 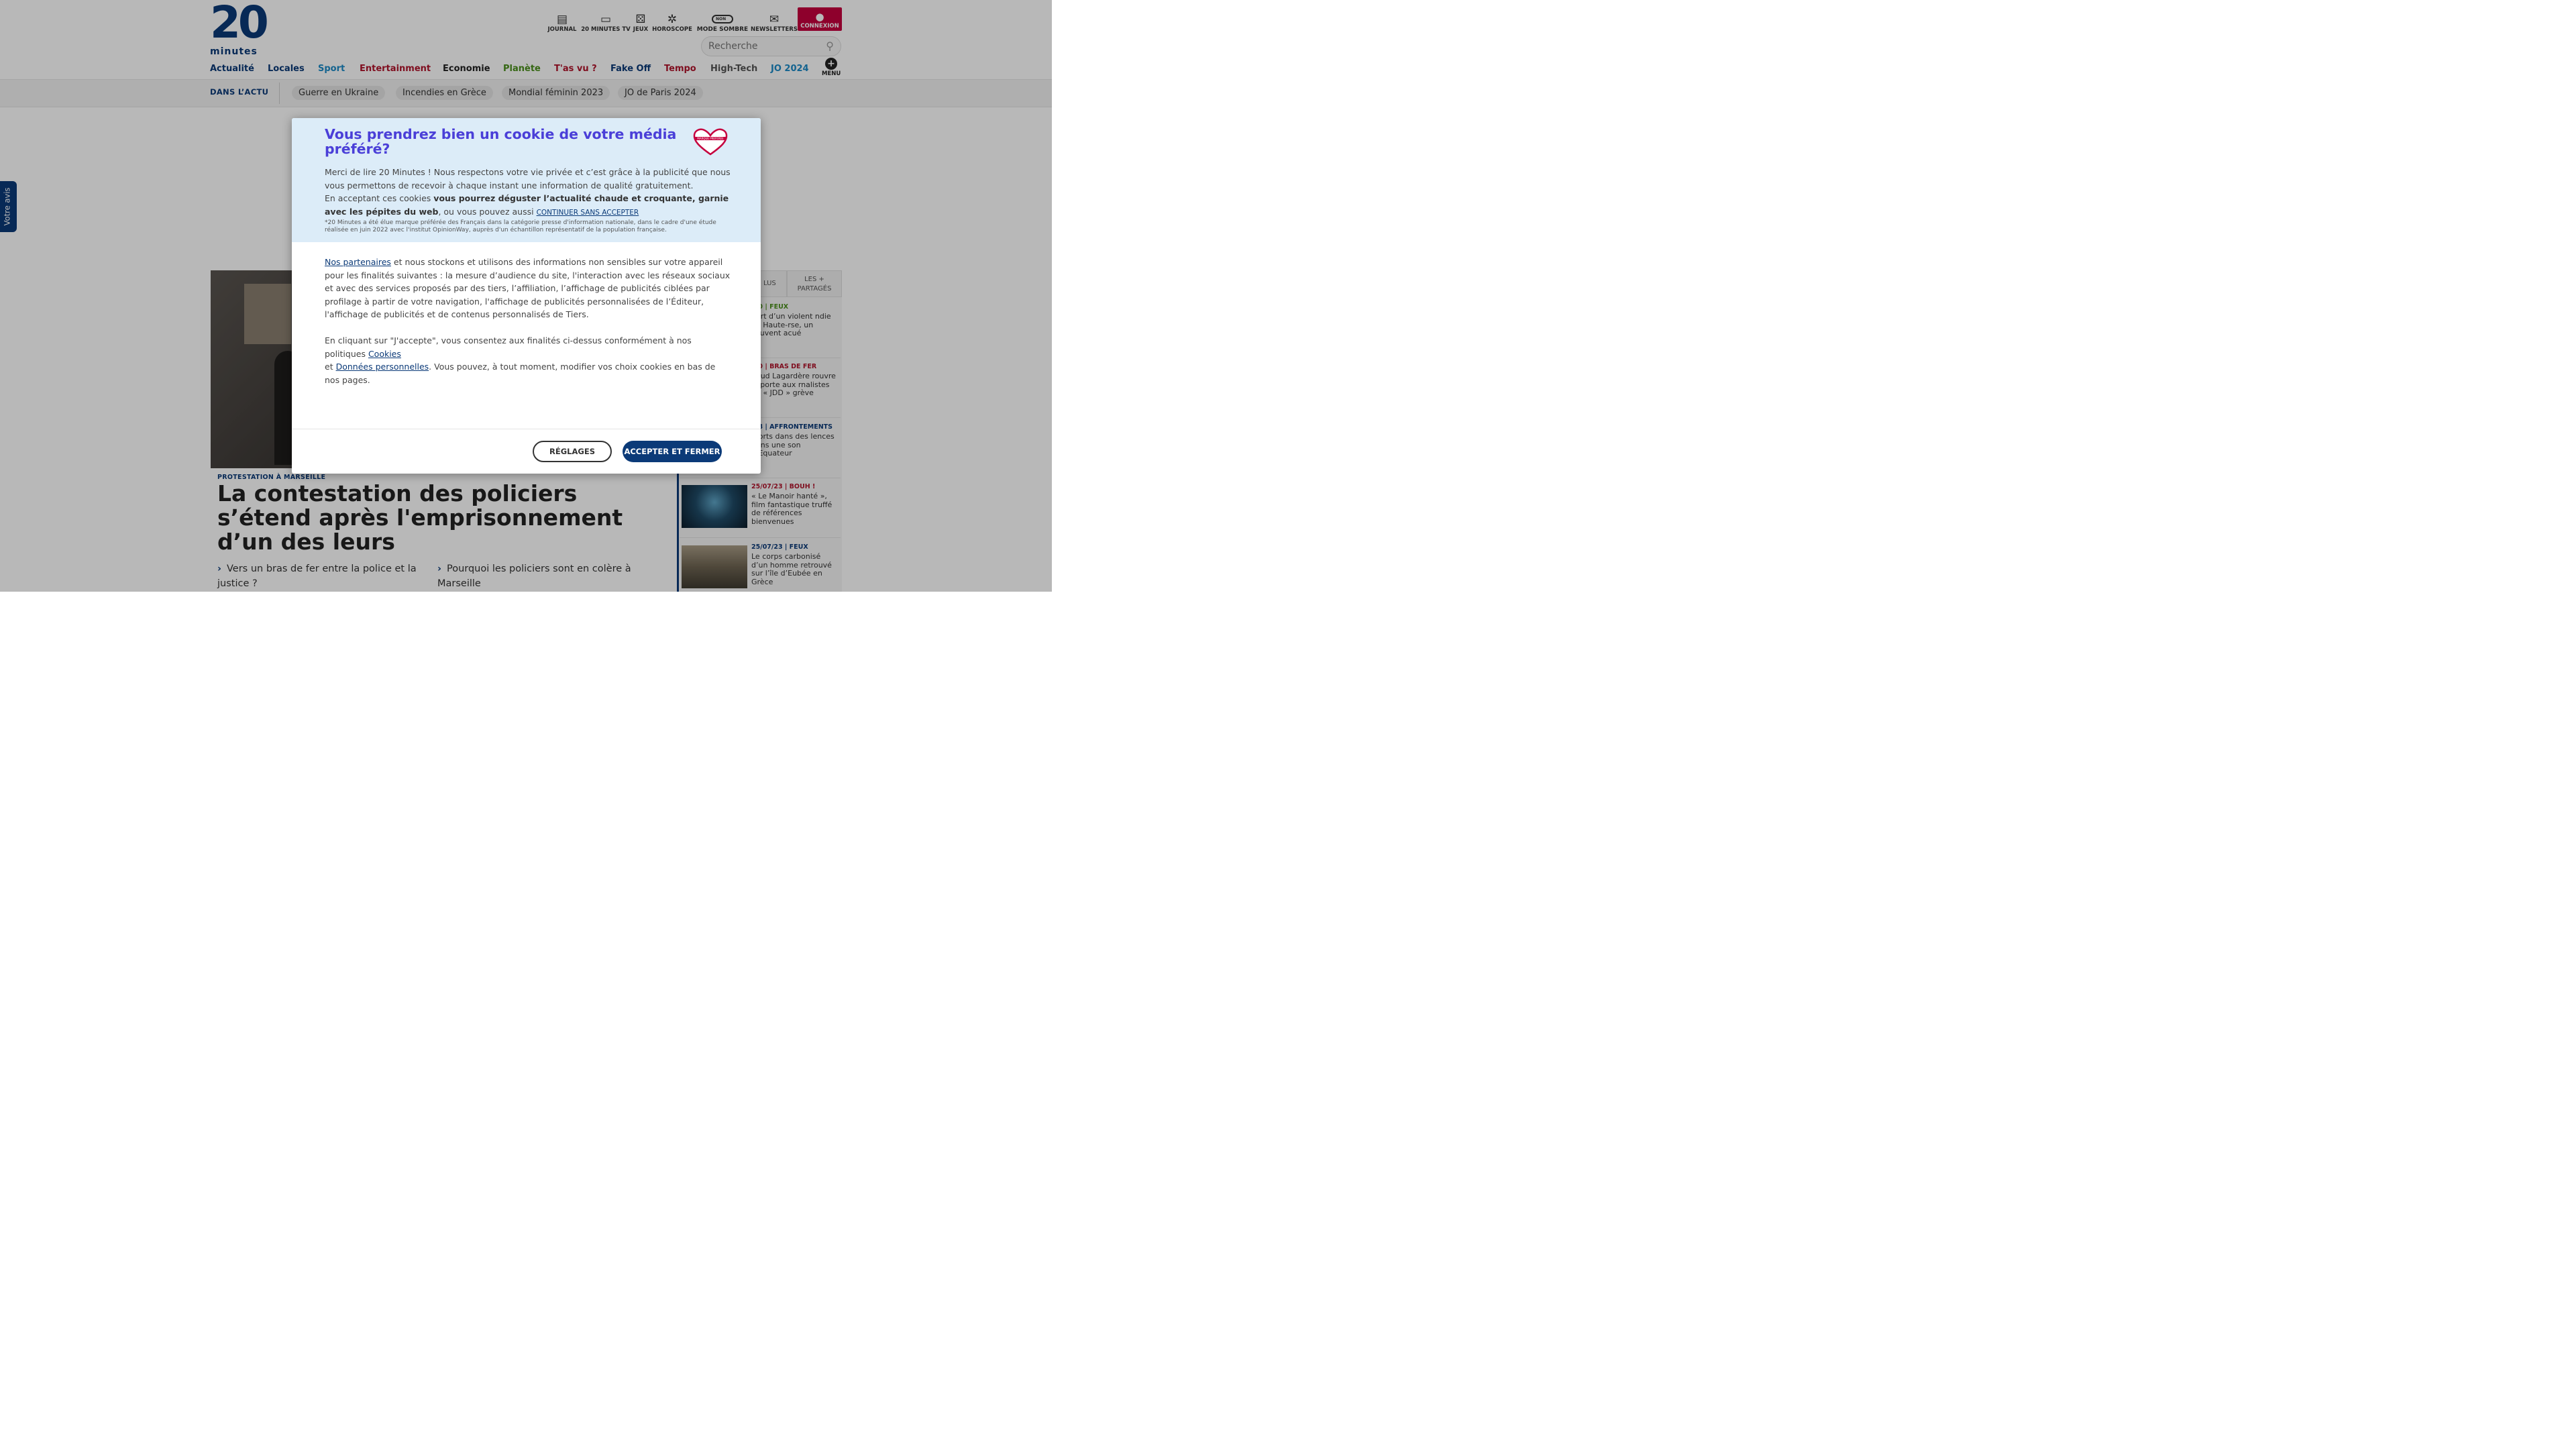 I want to click on settings-button: RÉGLAGES, so click(x=572, y=451).